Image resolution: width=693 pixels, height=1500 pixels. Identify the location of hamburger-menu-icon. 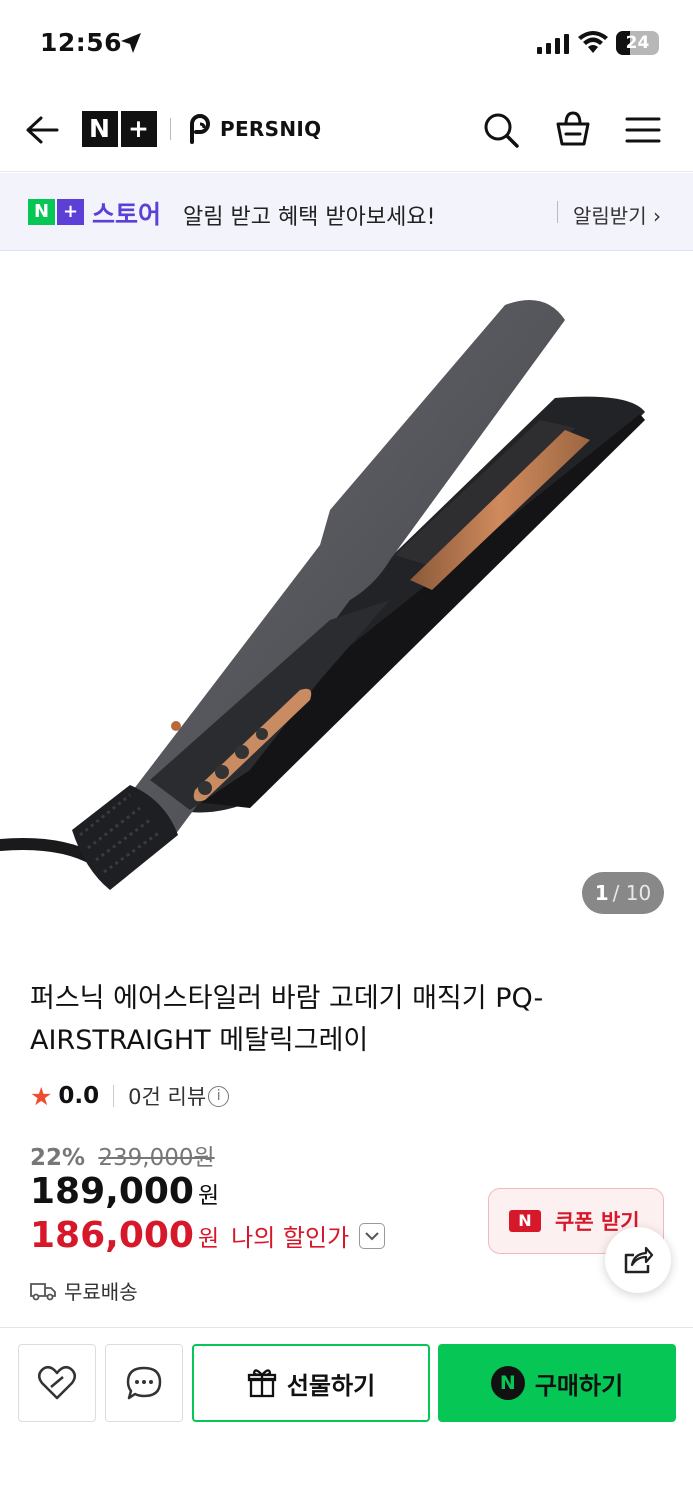
(643, 130).